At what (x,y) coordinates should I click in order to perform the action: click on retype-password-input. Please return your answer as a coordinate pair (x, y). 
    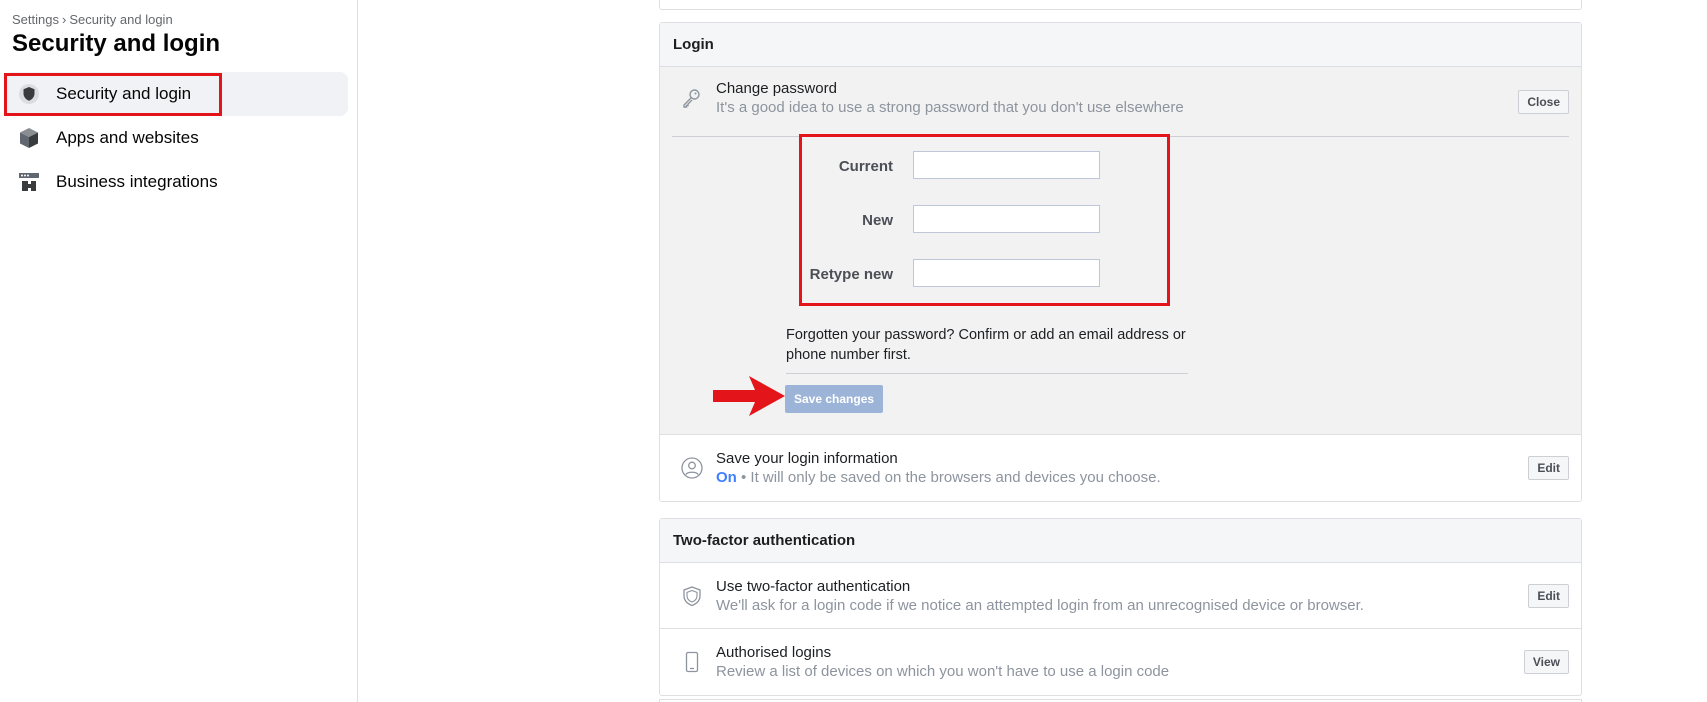
    Looking at the image, I should click on (1006, 273).